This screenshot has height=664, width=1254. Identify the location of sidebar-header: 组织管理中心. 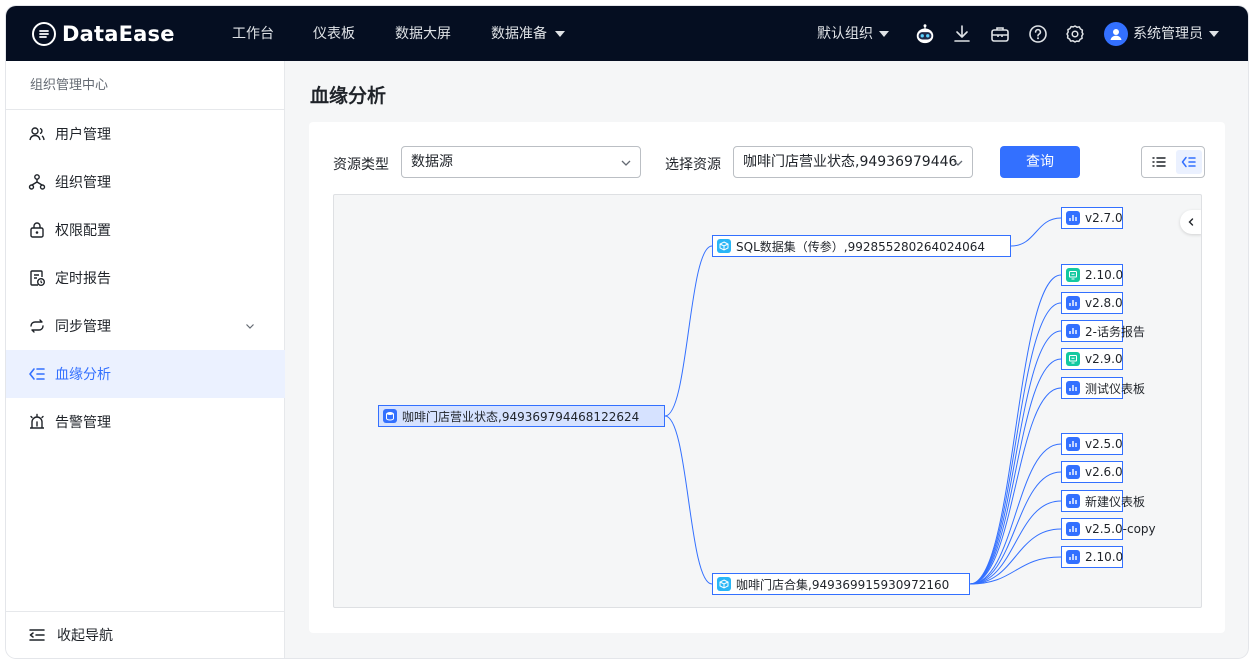
(145, 85).